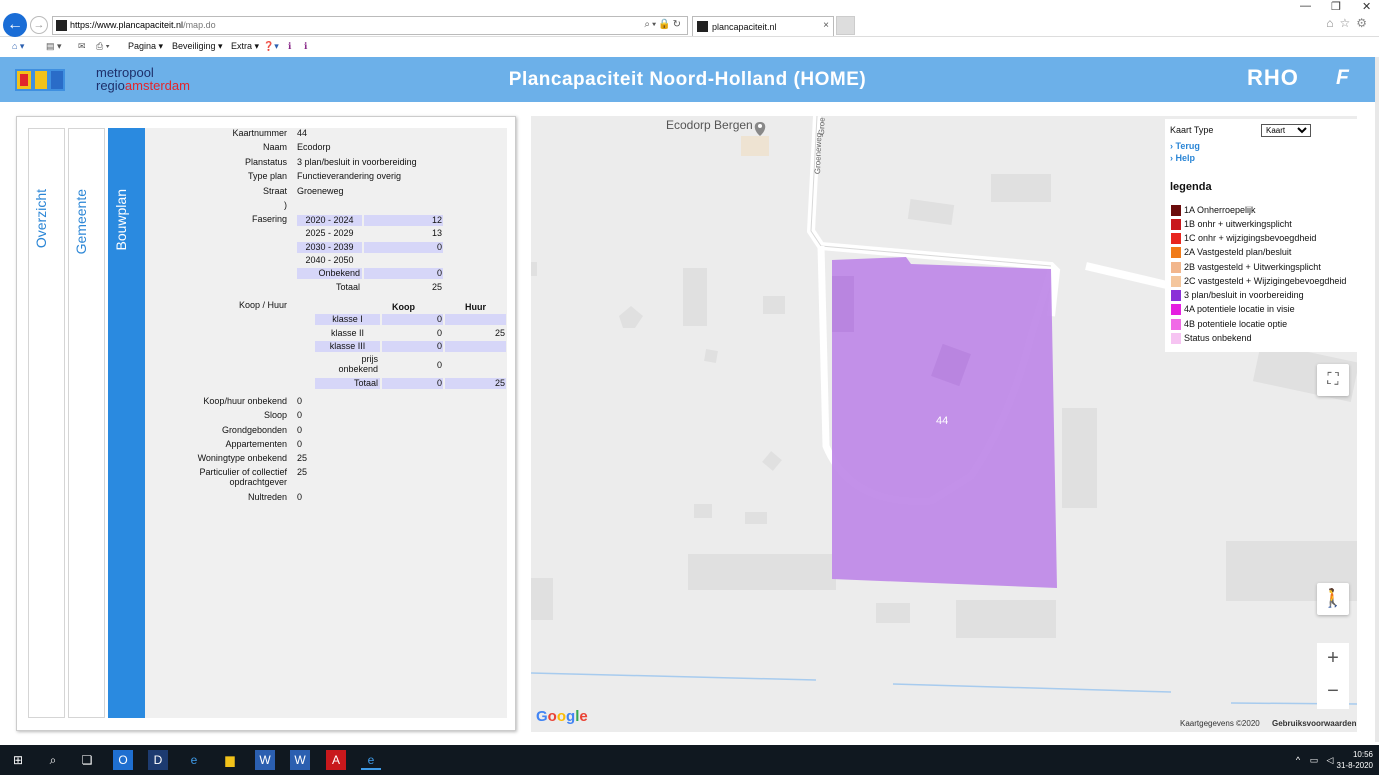  What do you see at coordinates (1231, 225) in the screenshot?
I see `legend-item: 1B onhr + uitwerkingsplicht` at bounding box center [1231, 225].